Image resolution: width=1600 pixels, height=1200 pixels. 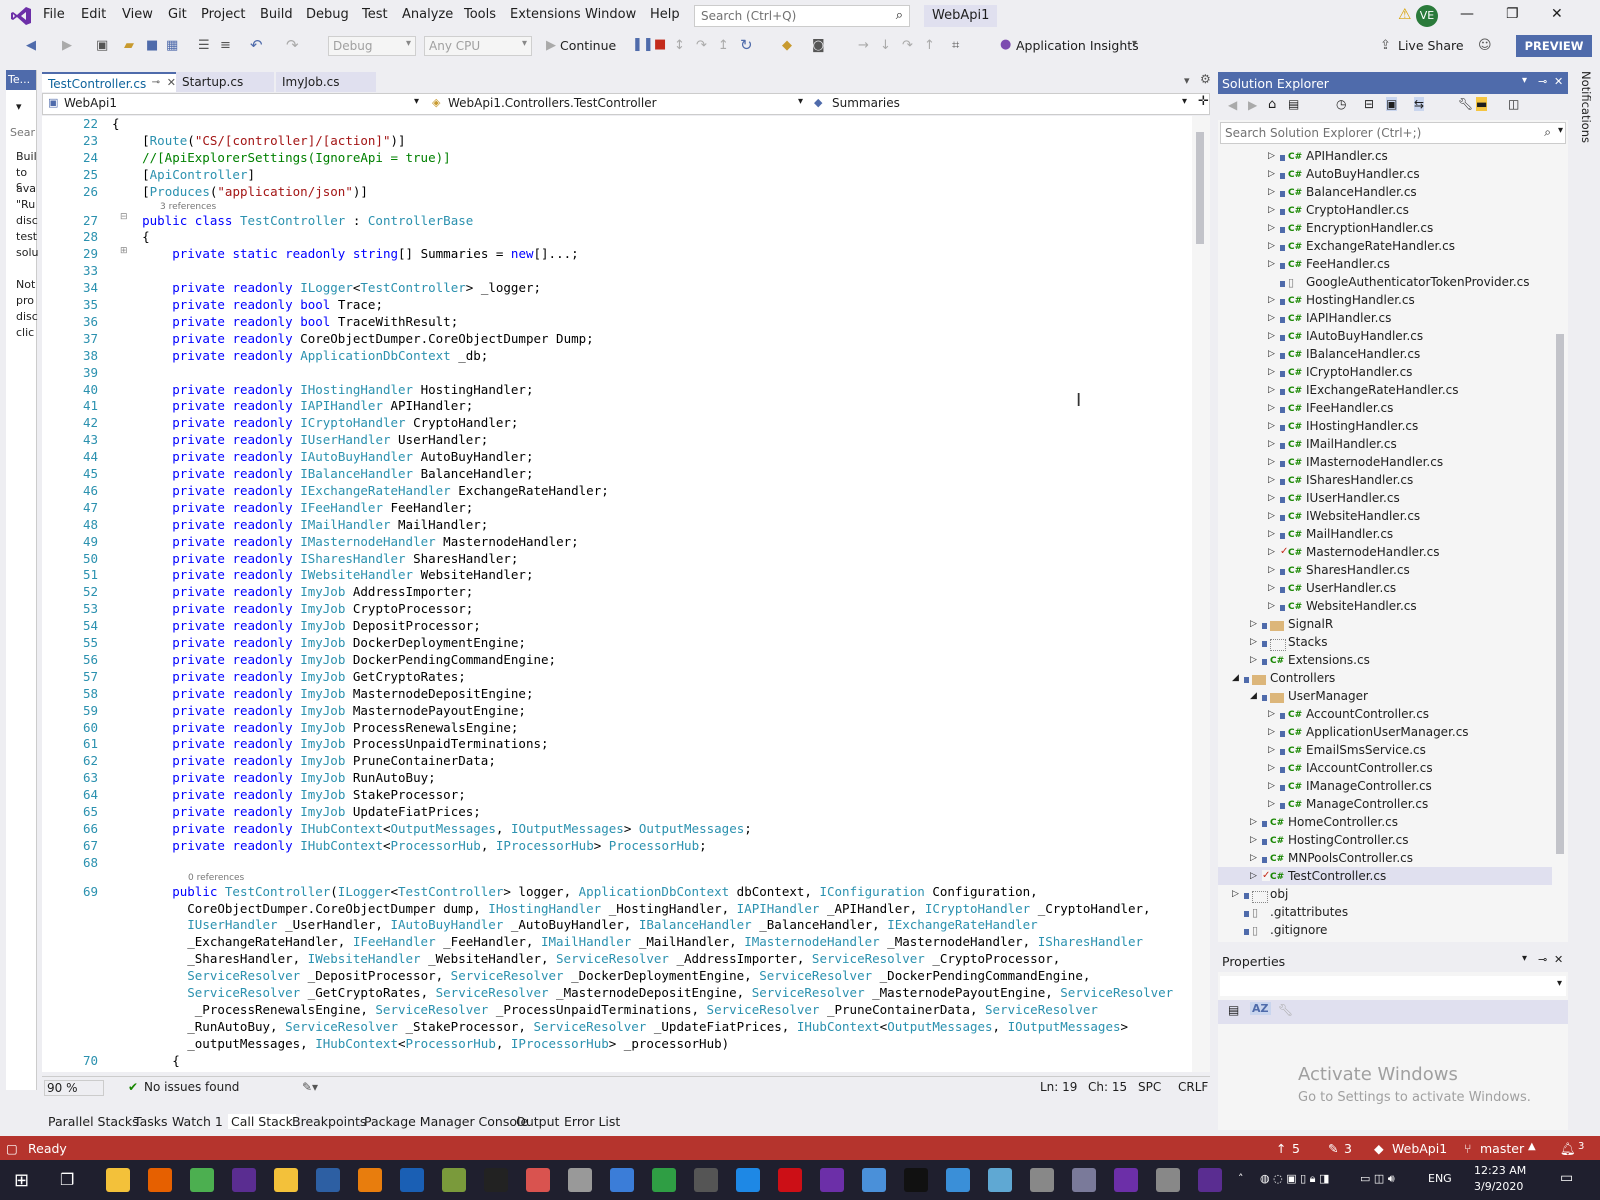 What do you see at coordinates (1005, 44) in the screenshot?
I see `lightbulb-icon: ●` at bounding box center [1005, 44].